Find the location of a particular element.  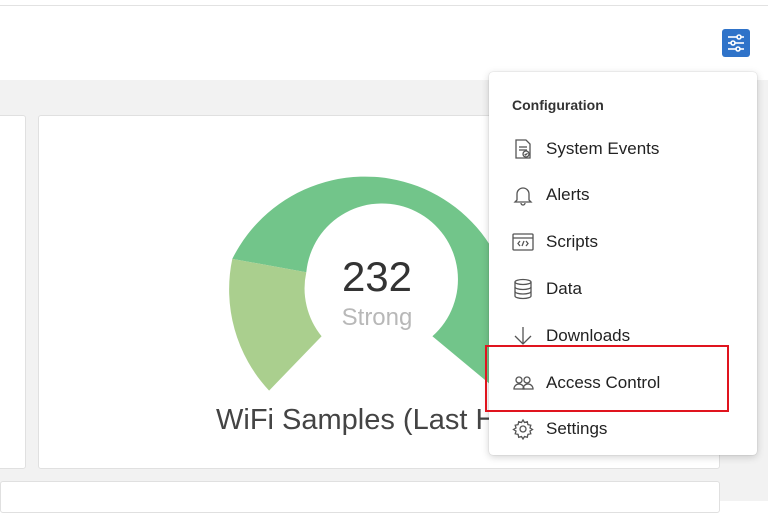

gauge-status-label: Strong is located at coordinates (377, 317).